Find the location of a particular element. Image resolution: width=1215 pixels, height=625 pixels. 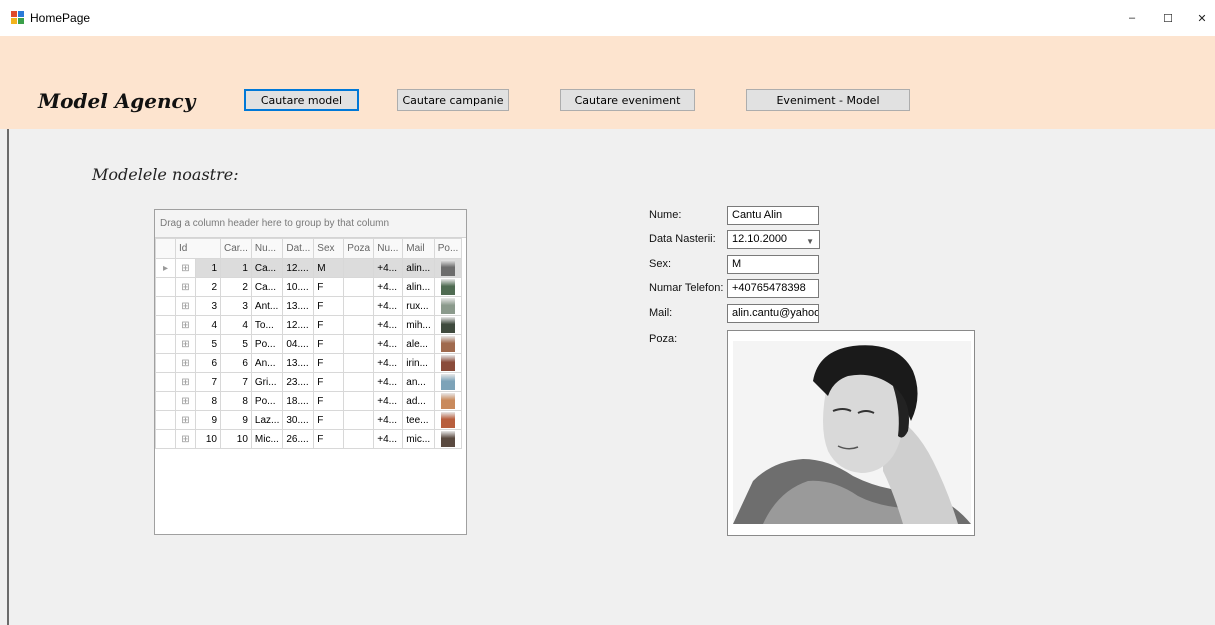

cell-car: 7 is located at coordinates (236, 382).